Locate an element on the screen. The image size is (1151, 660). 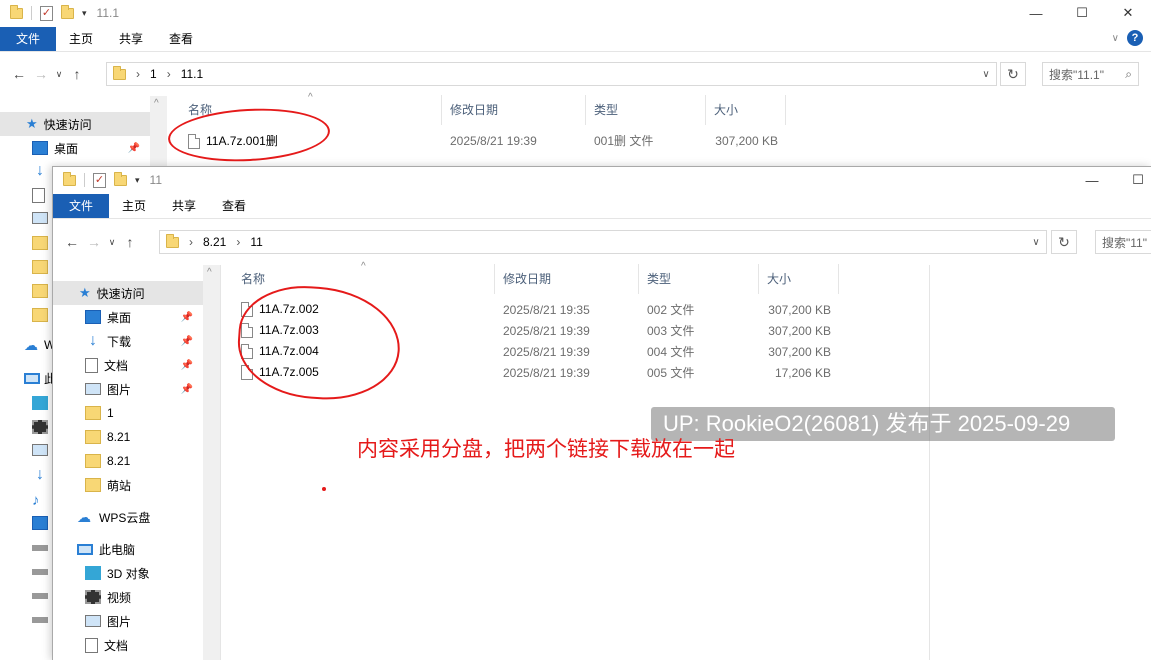
tree-item-downloads: ↓ 下载 📌 is located at coordinates (128, 341).